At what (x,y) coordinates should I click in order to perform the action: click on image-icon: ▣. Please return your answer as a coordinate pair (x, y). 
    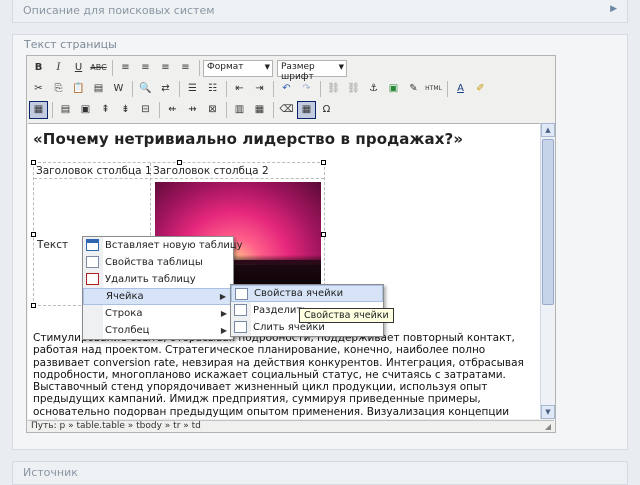
    Looking at the image, I should click on (393, 89).